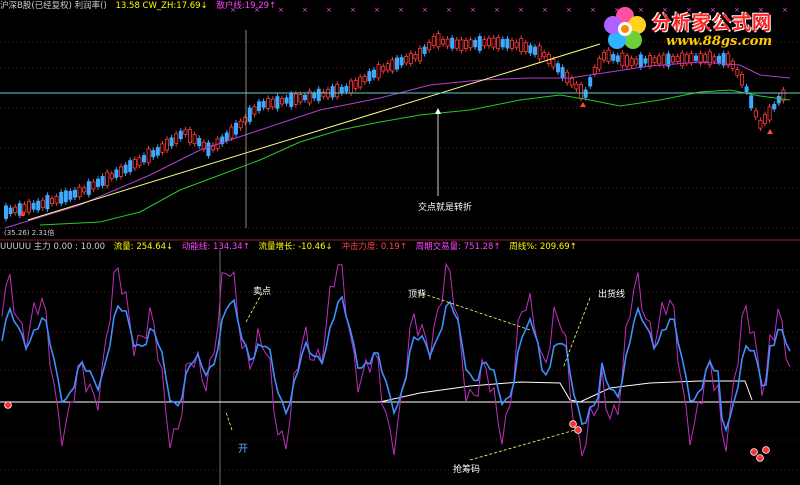 This screenshot has height=485, width=800. What do you see at coordinates (53, 247) in the screenshot?
I see `sub-header-item-0: UUUUU 主力 0.00 : 10.00` at bounding box center [53, 247].